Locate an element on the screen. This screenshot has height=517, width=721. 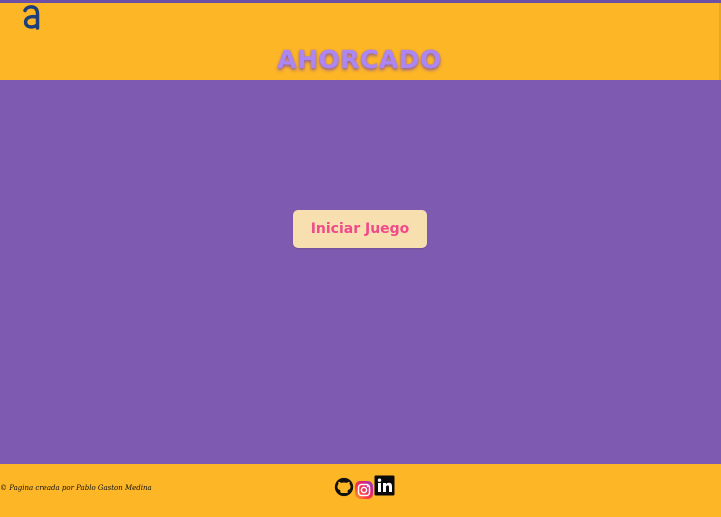
instagram-link is located at coordinates (364, 490).